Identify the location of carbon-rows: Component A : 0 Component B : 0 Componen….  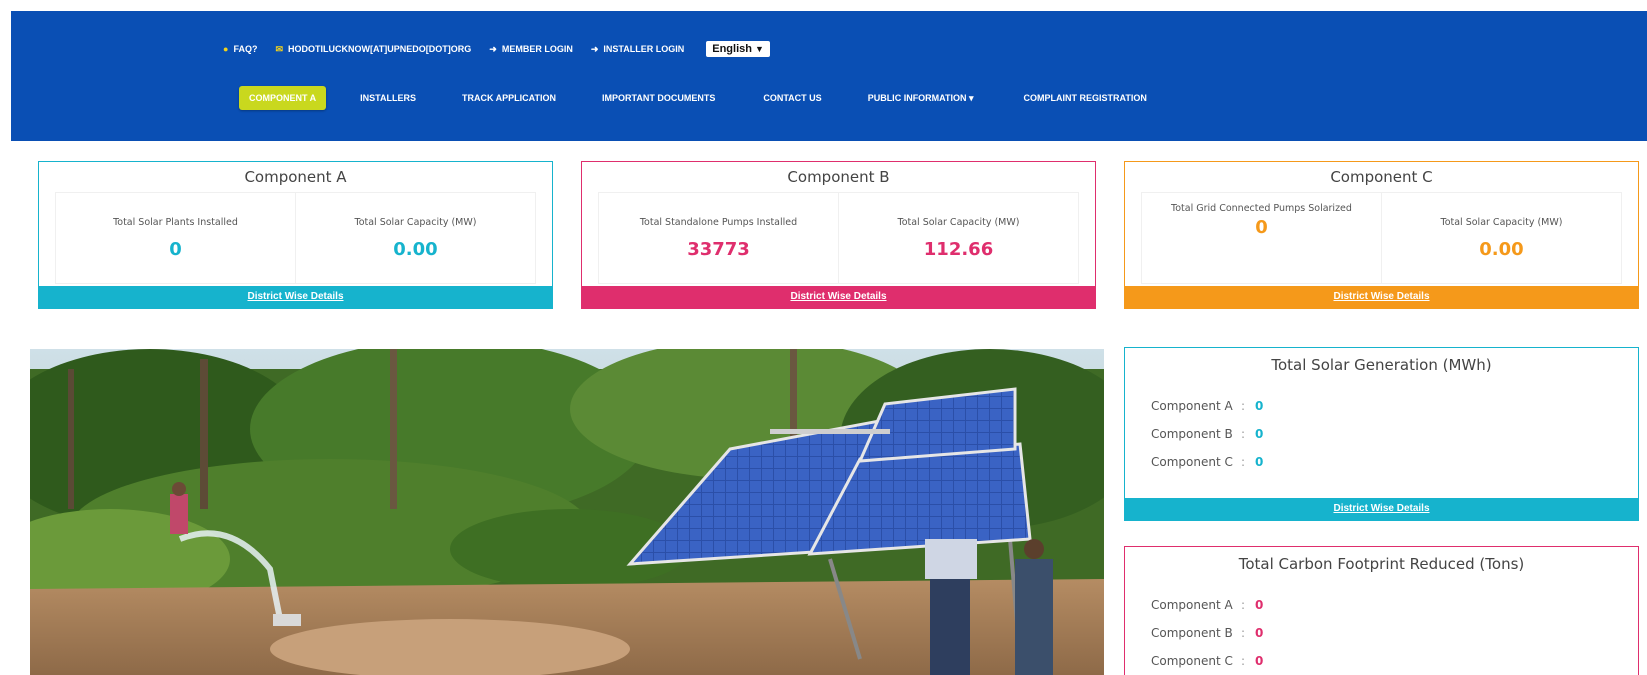
(1394, 633).